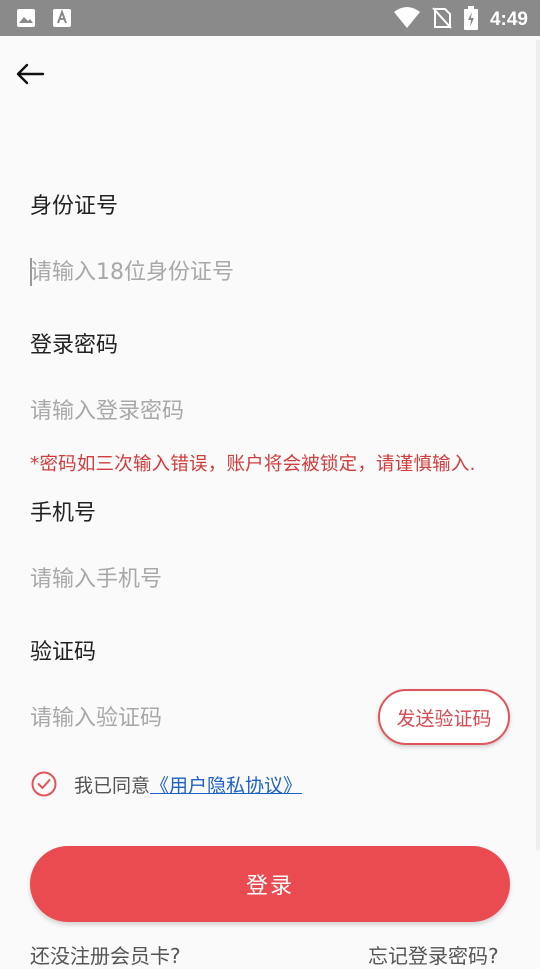 This screenshot has width=540, height=969. I want to click on register-card-link: 还没注册会员卡?, so click(105, 954).